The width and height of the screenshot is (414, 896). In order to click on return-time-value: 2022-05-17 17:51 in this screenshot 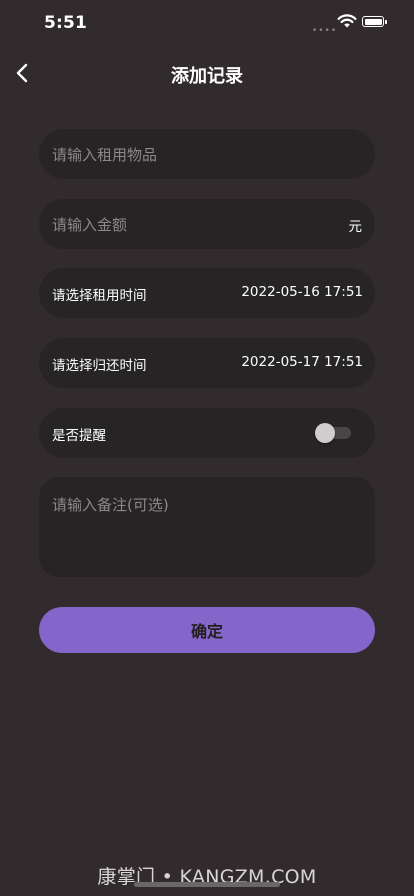, I will do `click(302, 362)`.